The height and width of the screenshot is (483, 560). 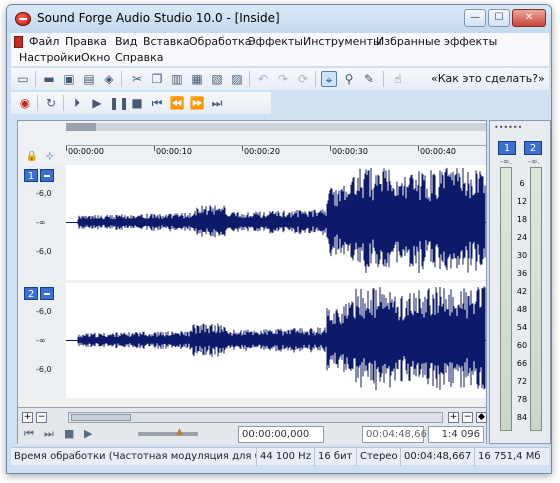 I want to click on menu-view: Вид, so click(x=126, y=41).